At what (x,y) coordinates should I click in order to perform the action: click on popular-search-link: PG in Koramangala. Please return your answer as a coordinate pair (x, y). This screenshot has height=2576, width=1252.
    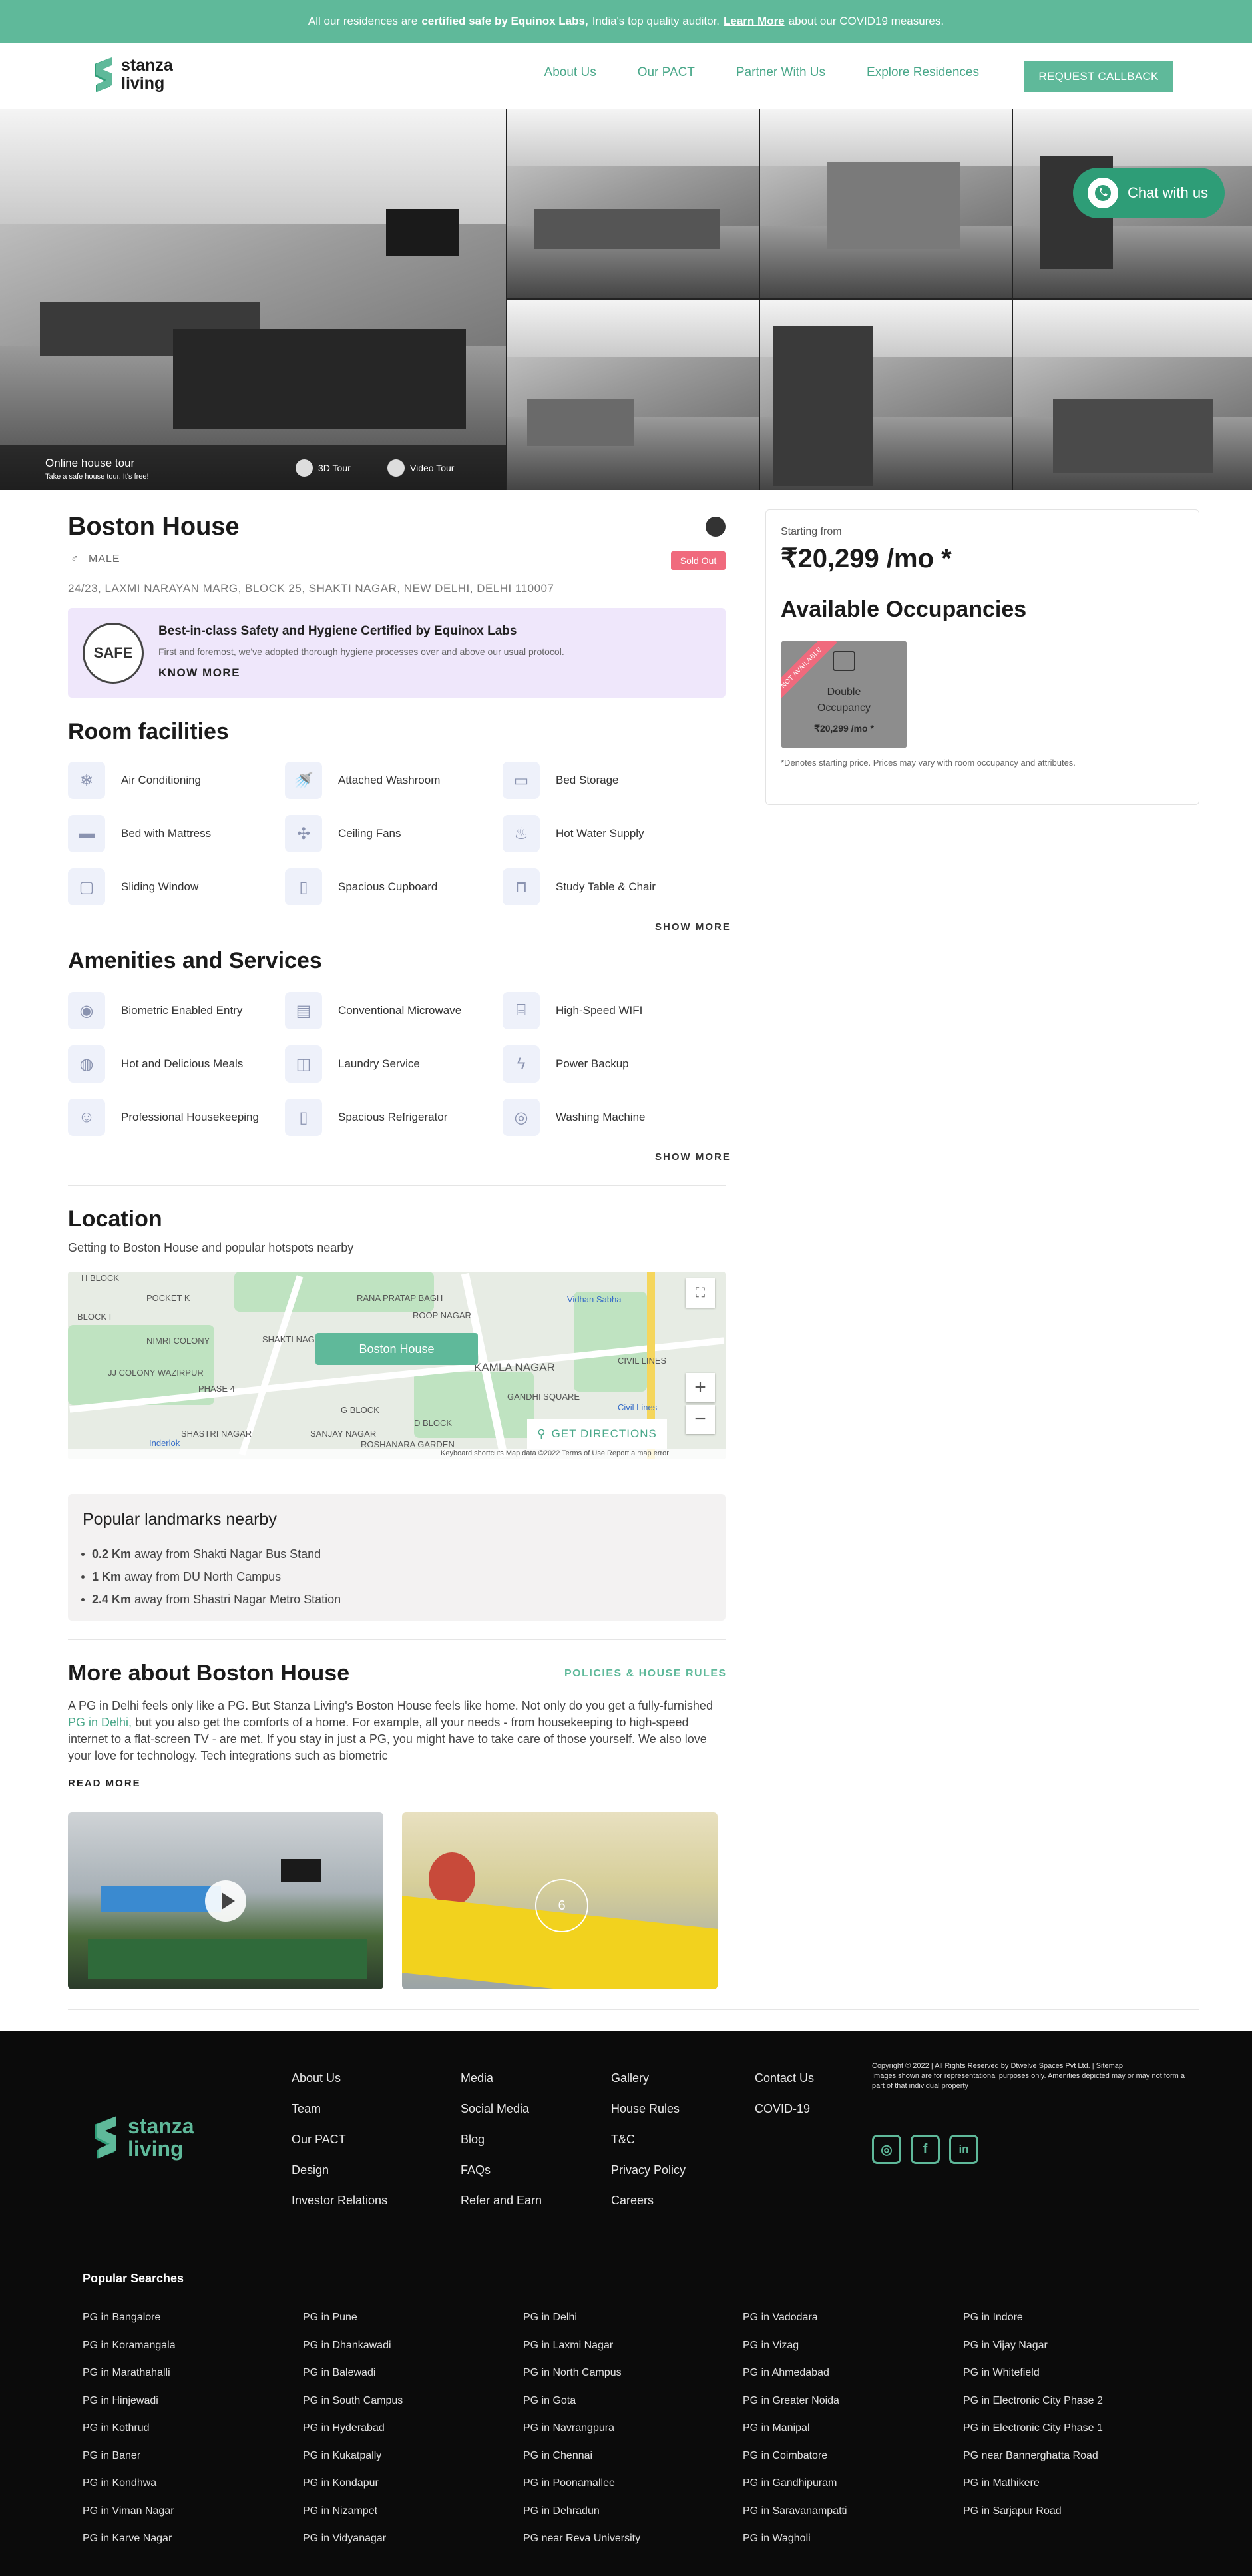
    Looking at the image, I should click on (130, 2346).